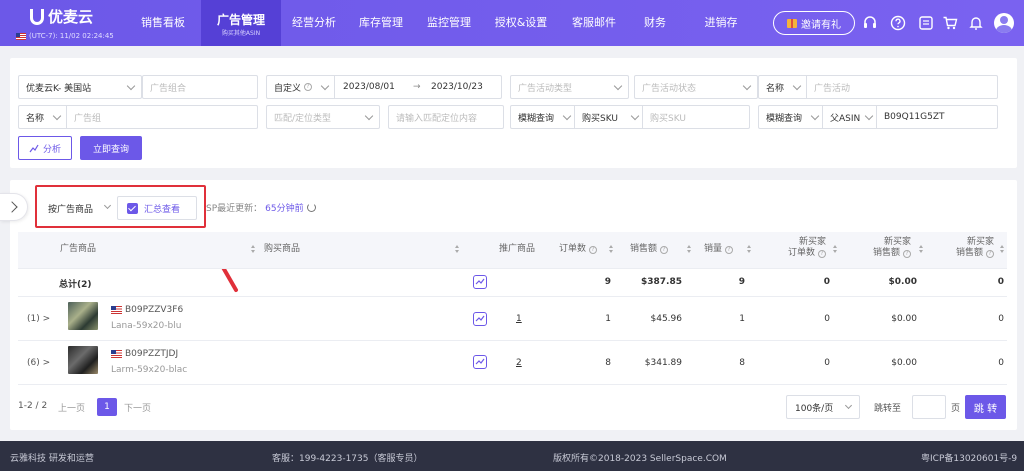 The height and width of the screenshot is (471, 1024). What do you see at coordinates (969, 248) in the screenshot?
I see `col-new-sales-pct: 新买家 销售额?` at bounding box center [969, 248].